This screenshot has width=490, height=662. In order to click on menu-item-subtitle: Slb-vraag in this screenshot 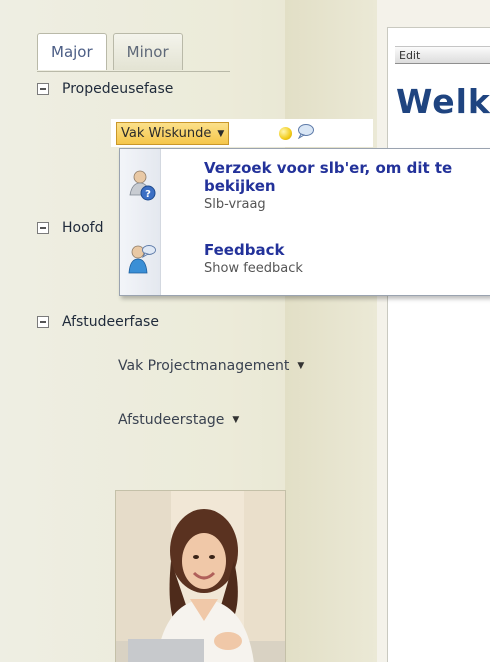, I will do `click(235, 204)`.